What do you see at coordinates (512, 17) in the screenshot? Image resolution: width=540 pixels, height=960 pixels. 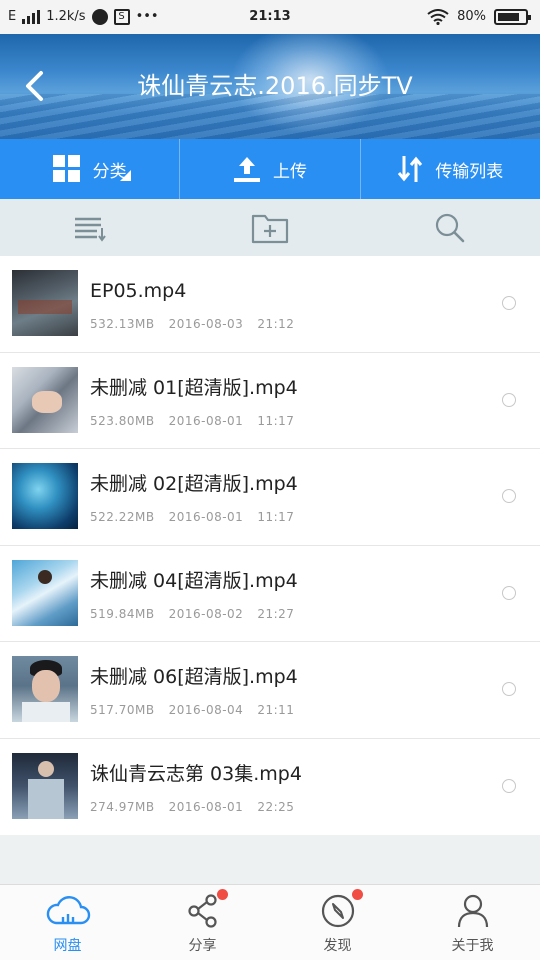 I see `battery-icon` at bounding box center [512, 17].